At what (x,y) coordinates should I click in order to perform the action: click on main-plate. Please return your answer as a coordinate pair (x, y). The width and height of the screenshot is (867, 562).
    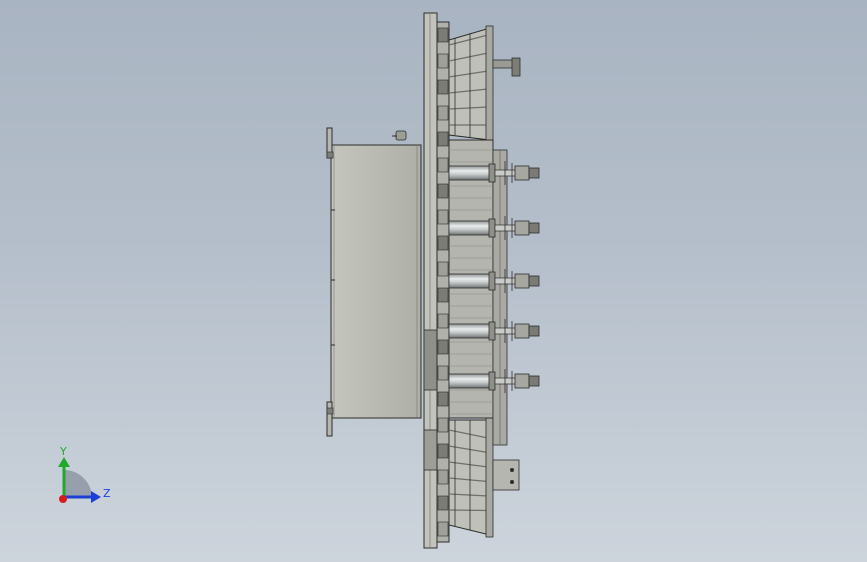
    Looking at the image, I should click on (430, 280).